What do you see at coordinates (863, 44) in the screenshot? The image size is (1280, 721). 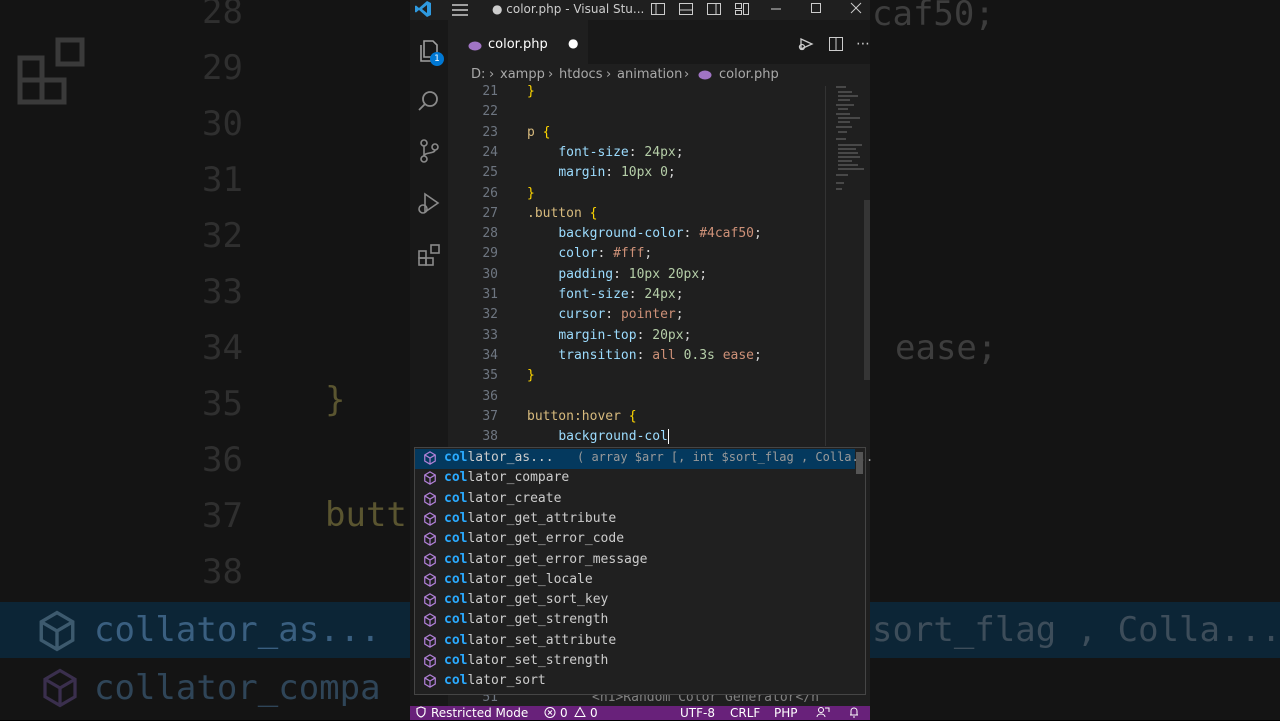 I see `more-actions-icon: ⋯` at bounding box center [863, 44].